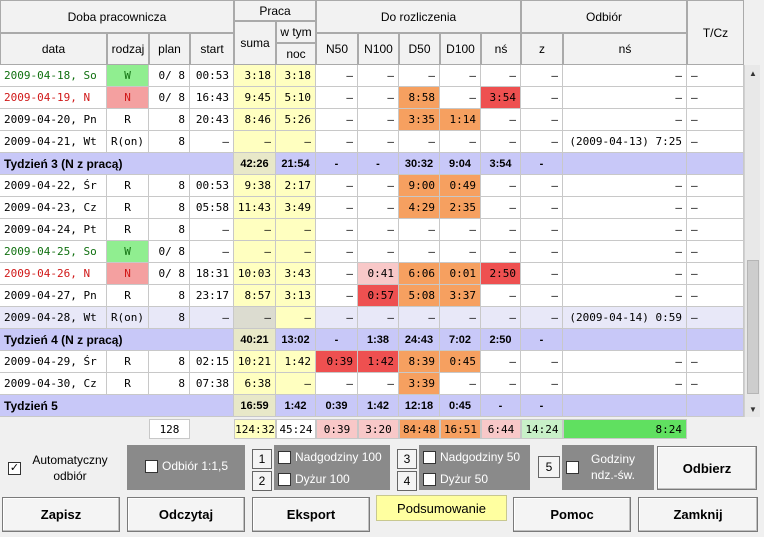 The width and height of the screenshot is (764, 537). I want to click on cell-d50: 3:39, so click(419, 384).